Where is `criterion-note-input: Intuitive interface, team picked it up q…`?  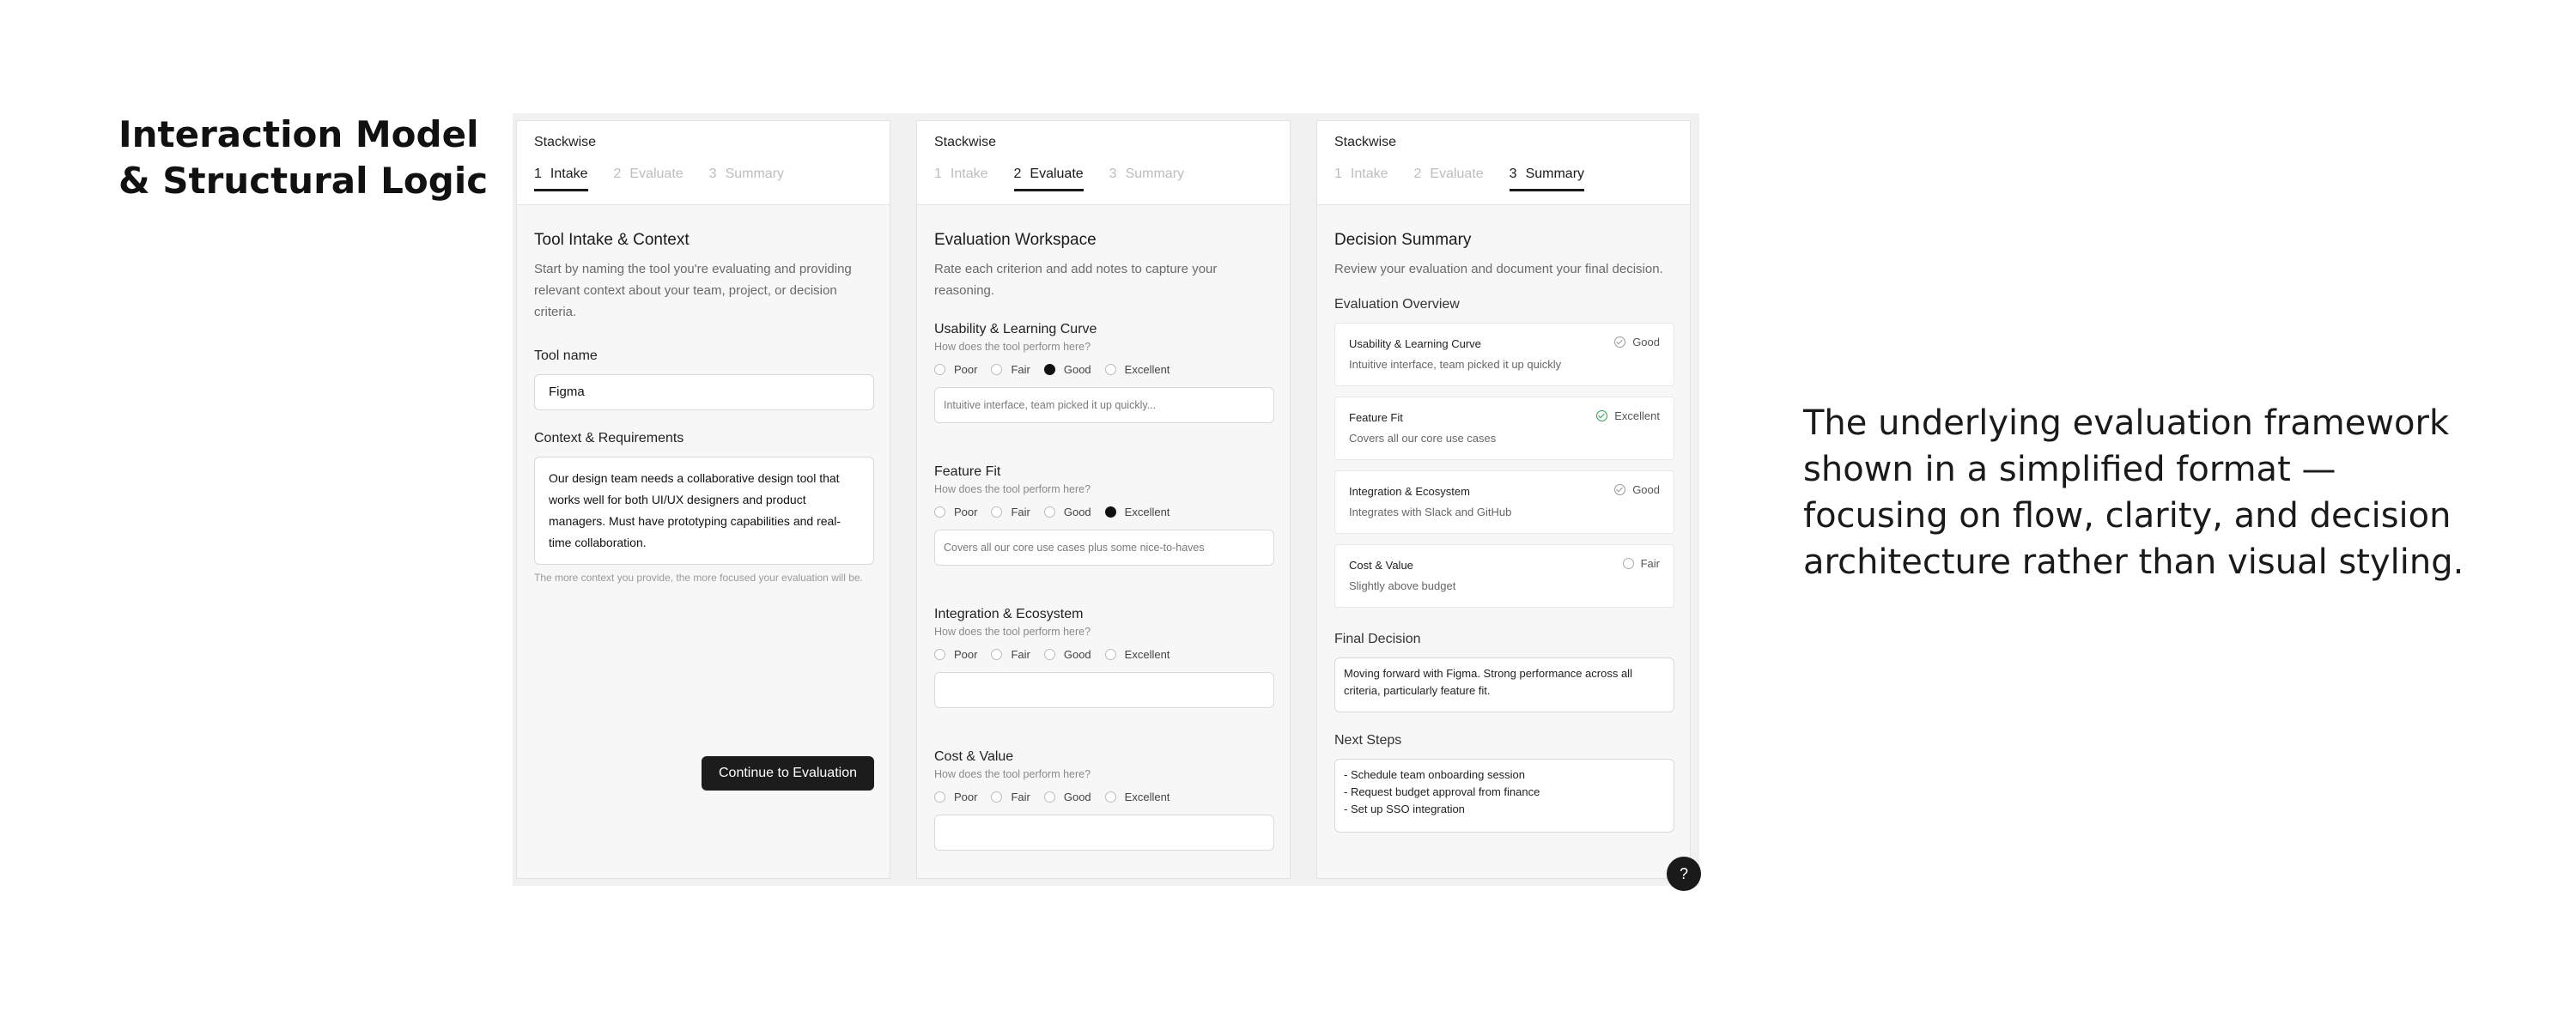 criterion-note-input: Intuitive interface, team picked it up q… is located at coordinates (1104, 405).